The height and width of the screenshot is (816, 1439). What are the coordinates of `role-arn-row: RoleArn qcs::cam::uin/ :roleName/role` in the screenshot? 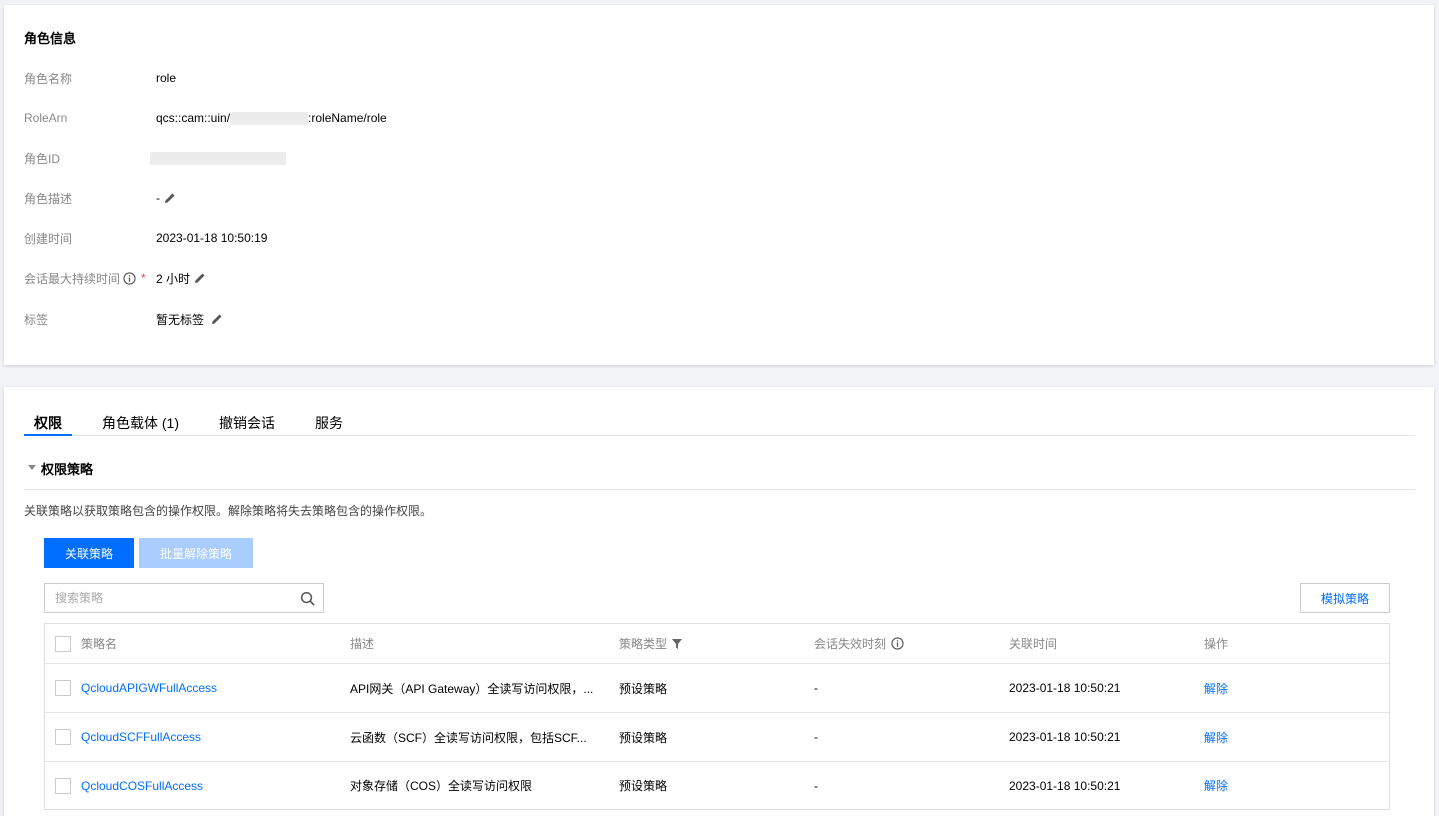 It's located at (205, 118).